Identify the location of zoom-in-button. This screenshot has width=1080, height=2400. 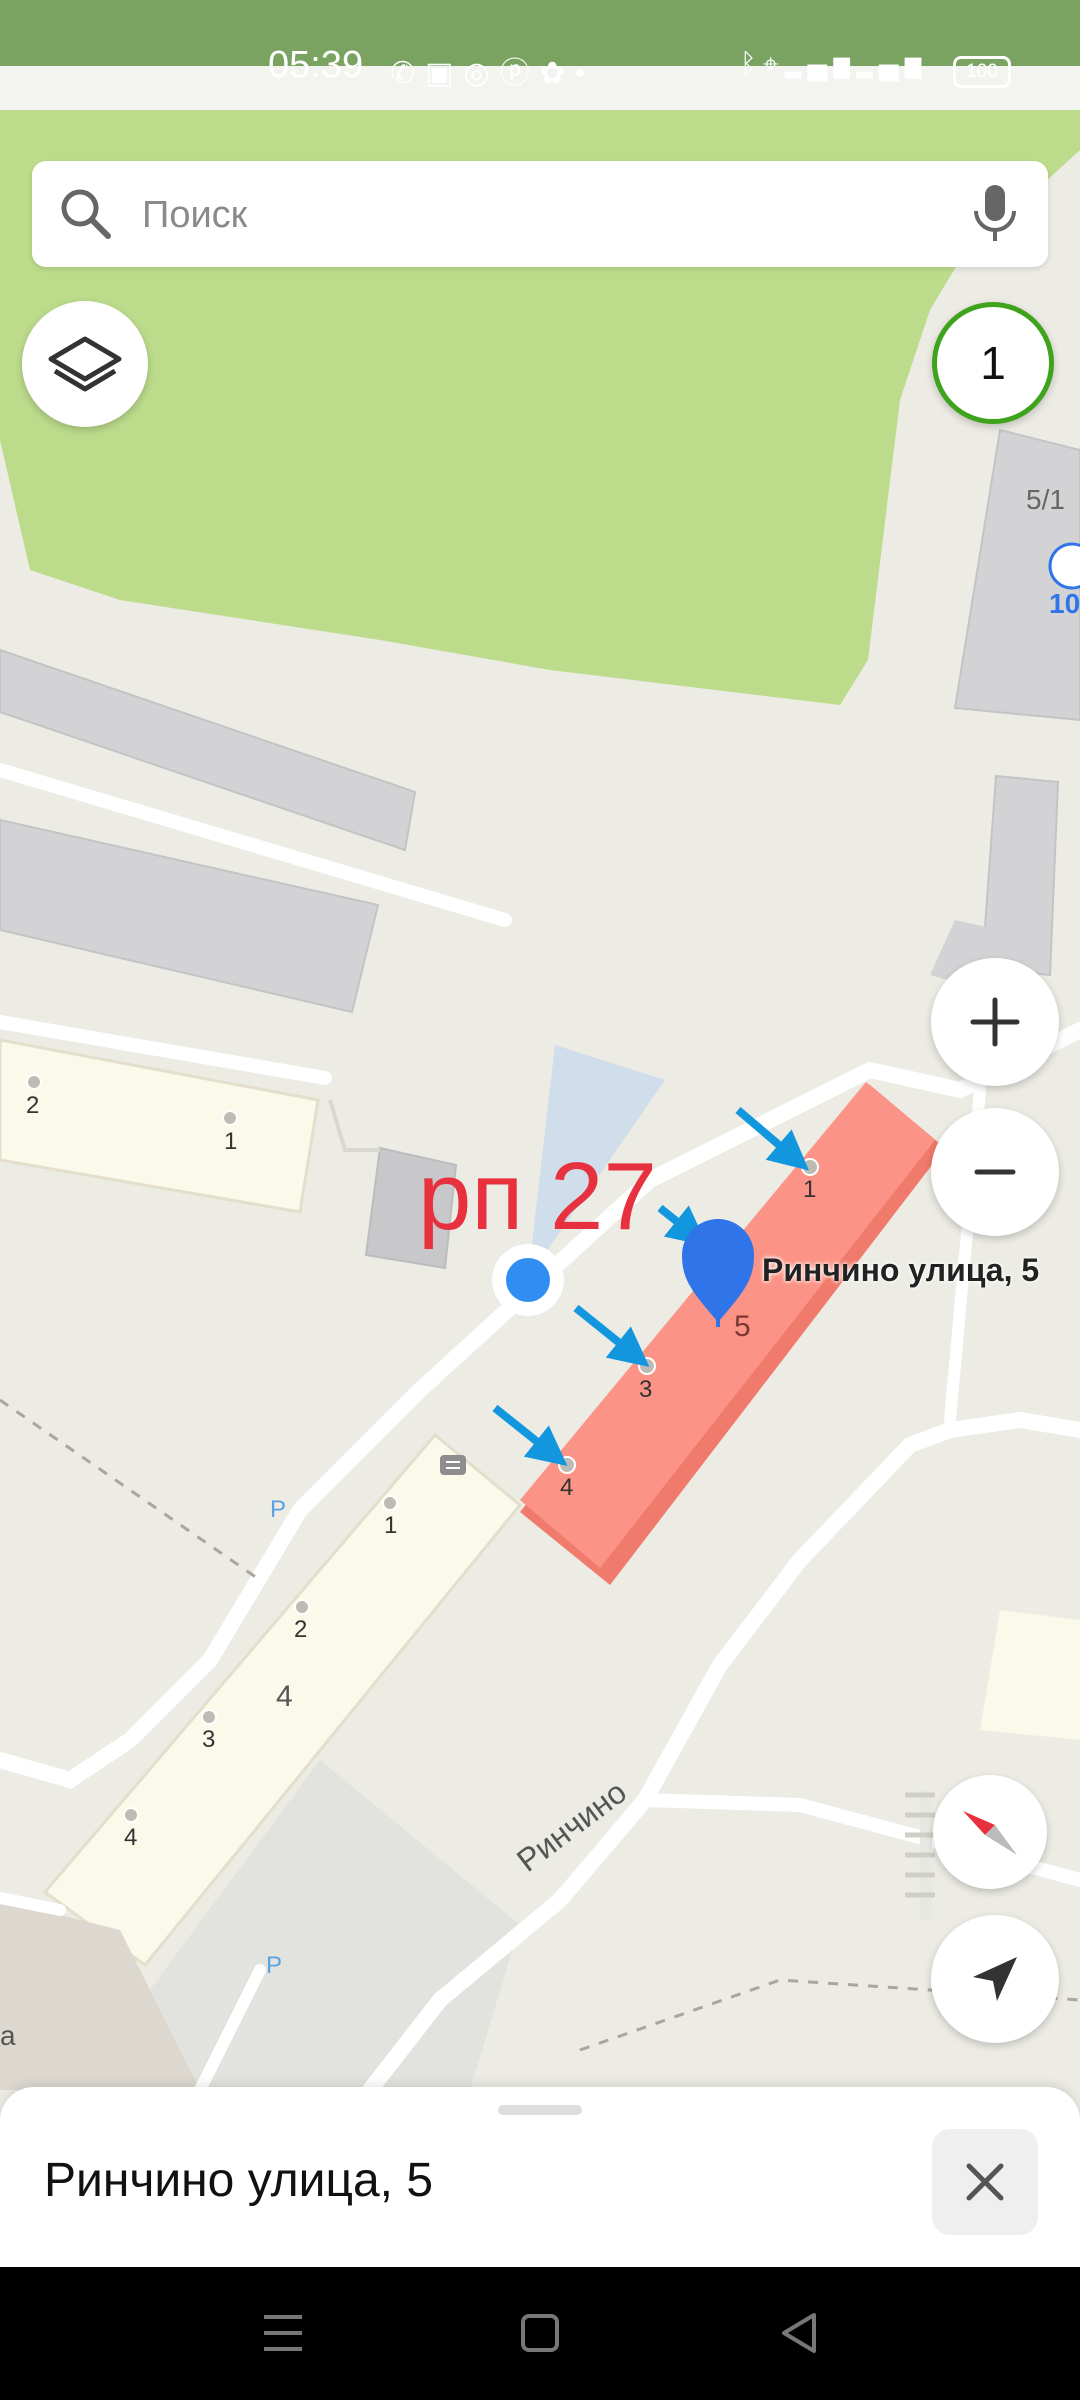
(995, 1022).